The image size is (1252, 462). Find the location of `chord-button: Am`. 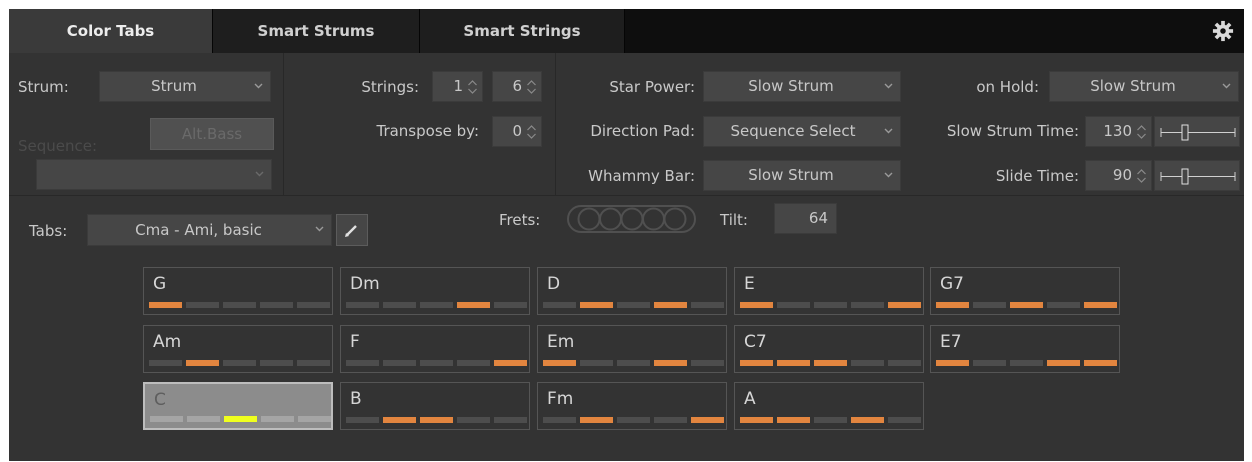

chord-button: Am is located at coordinates (238, 349).